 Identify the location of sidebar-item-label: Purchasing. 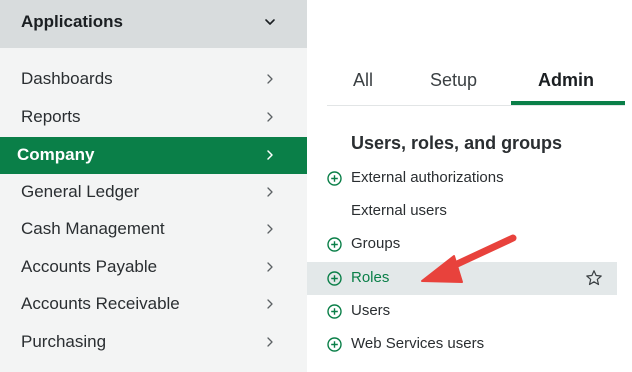
(64, 341).